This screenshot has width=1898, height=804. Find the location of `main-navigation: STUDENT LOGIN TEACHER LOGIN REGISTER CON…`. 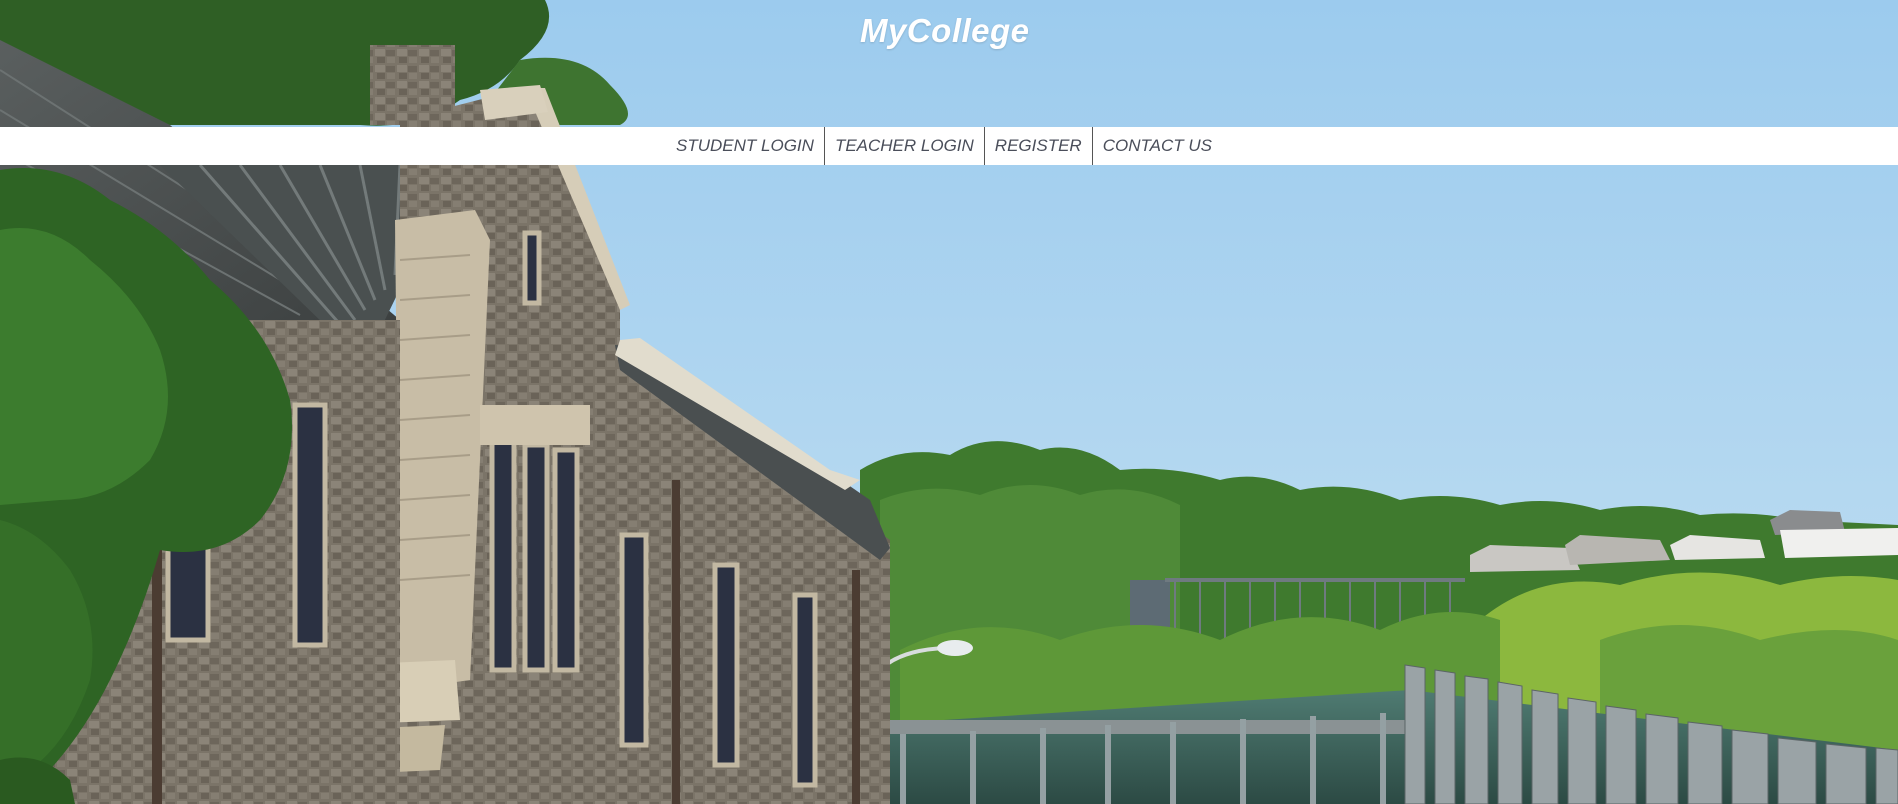

main-navigation: STUDENT LOGIN TEACHER LOGIN REGISTER CON… is located at coordinates (949, 146).